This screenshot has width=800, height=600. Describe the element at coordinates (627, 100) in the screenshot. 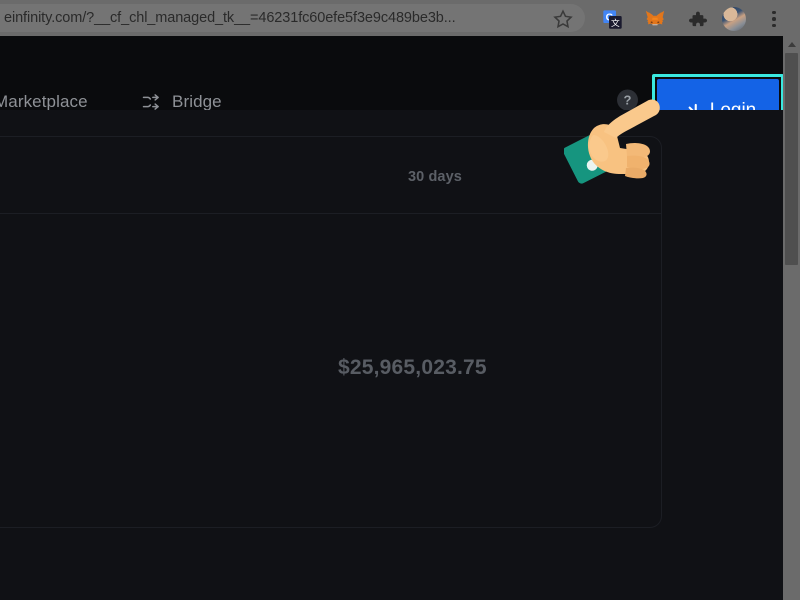

I see `help-icon: ?` at that location.